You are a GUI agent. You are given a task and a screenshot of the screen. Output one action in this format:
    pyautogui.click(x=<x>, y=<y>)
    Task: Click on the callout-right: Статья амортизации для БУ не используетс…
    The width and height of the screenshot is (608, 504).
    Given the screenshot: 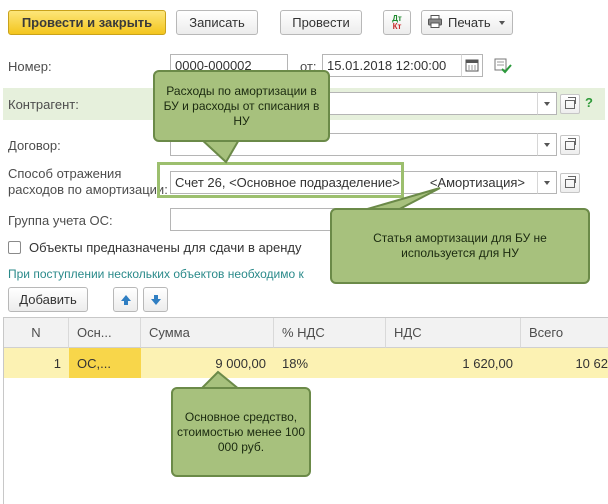 What is the action you would take?
    pyautogui.click(x=460, y=246)
    